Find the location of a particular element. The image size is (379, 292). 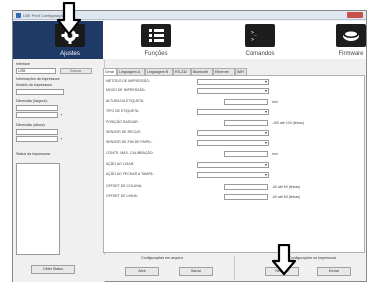

list-icon is located at coordinates (156, 35).